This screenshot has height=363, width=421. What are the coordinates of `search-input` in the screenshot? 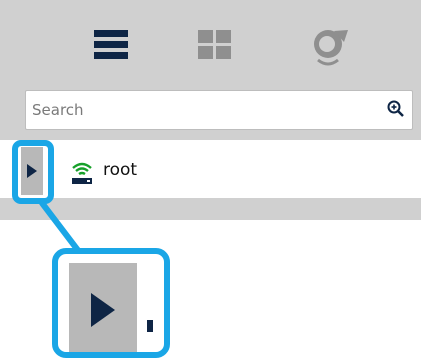 It's located at (196, 110).